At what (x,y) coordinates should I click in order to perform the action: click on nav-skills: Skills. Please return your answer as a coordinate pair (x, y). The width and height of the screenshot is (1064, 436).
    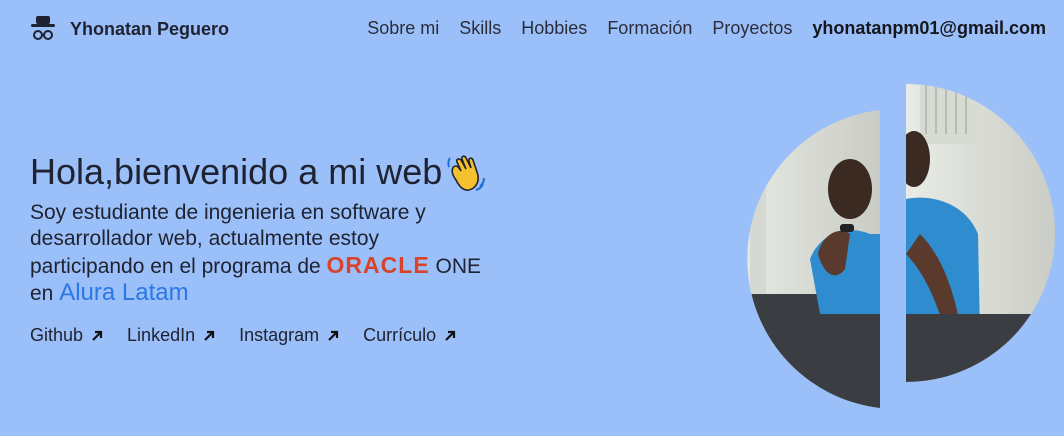
    Looking at the image, I should click on (480, 28).